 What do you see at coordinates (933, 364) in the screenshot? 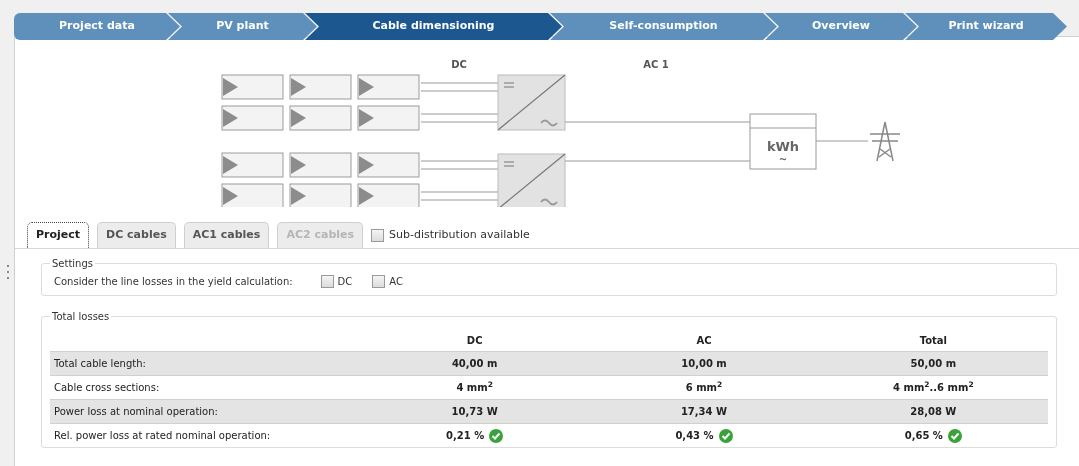
I see `table-cell-text: 50,00 m` at bounding box center [933, 364].